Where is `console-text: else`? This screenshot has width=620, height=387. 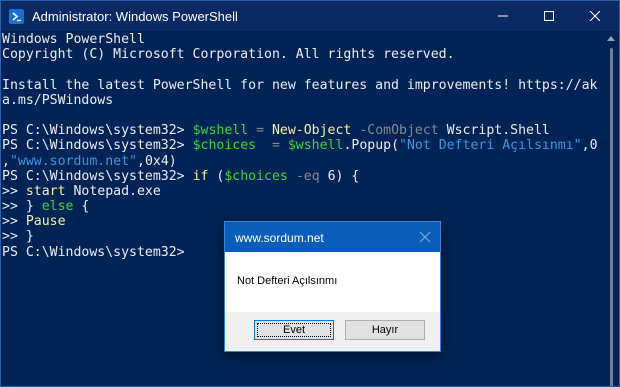 console-text: else is located at coordinates (57, 207).